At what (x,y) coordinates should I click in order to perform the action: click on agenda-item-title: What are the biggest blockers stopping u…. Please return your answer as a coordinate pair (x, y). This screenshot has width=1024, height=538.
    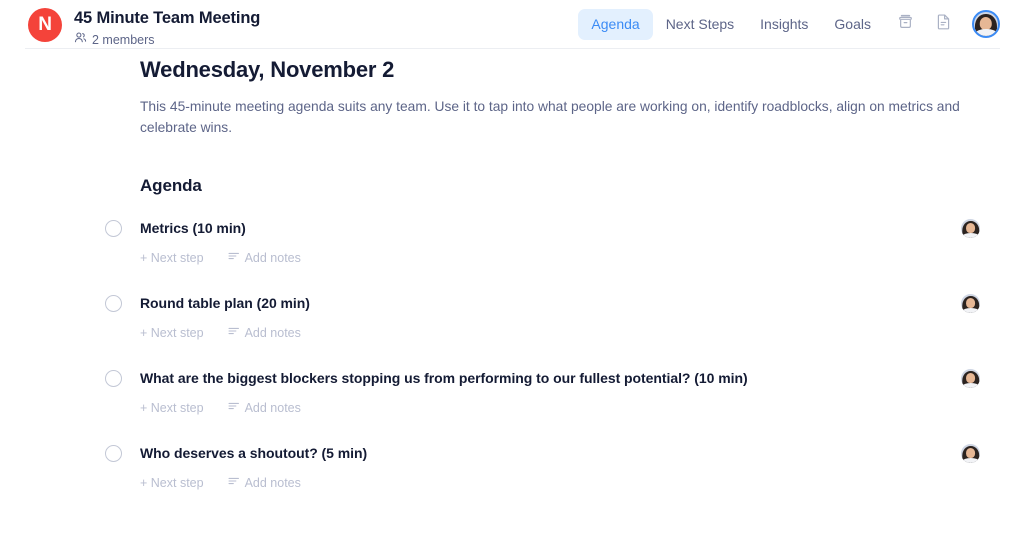
    Looking at the image, I should click on (444, 378).